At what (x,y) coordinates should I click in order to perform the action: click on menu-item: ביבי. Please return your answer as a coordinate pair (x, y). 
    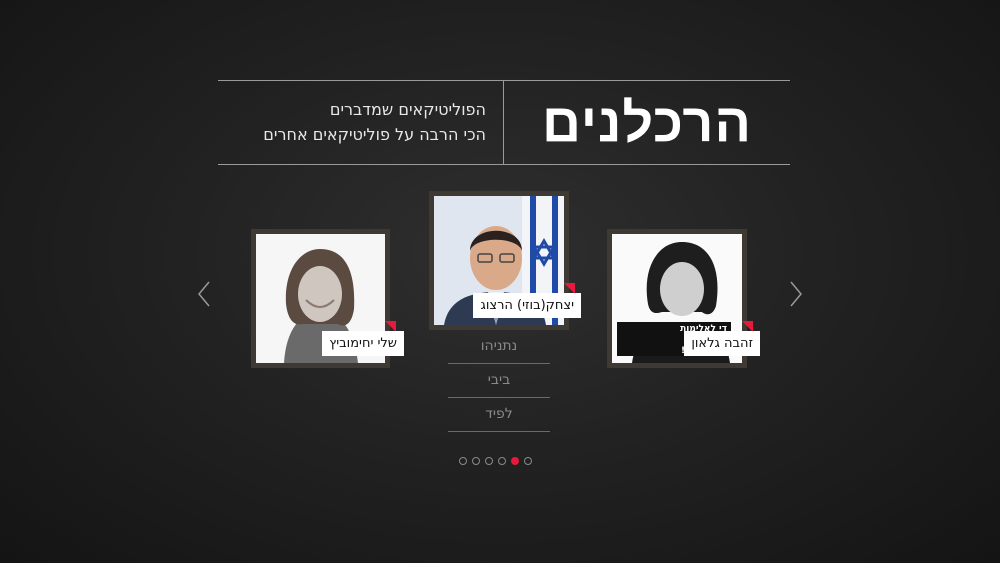
    Looking at the image, I should click on (499, 381).